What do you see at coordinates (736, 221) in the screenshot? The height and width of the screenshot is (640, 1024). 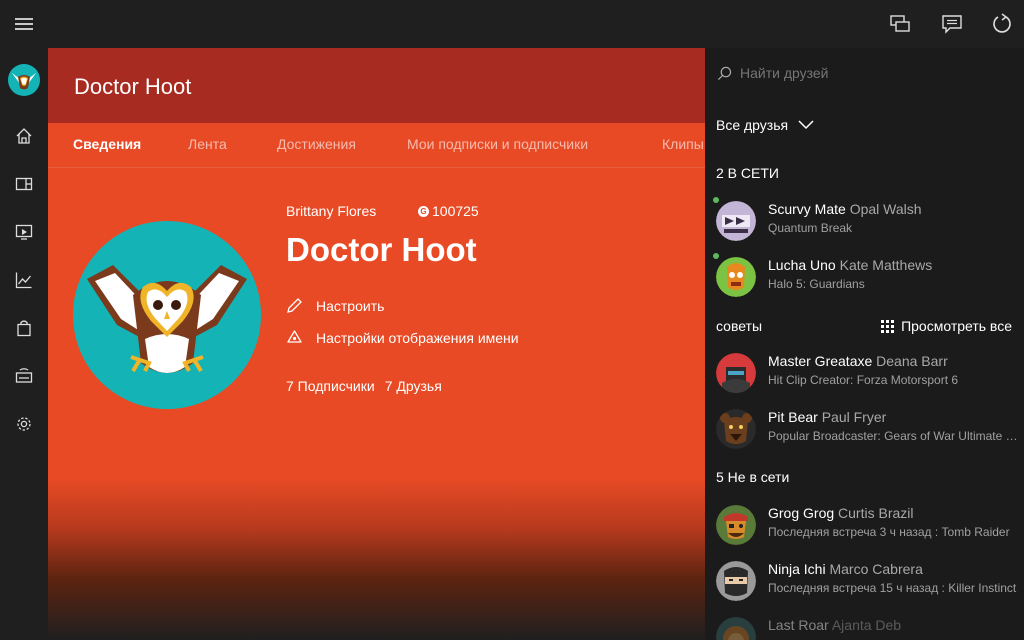 I see `skull-ship-avatar-icon` at bounding box center [736, 221].